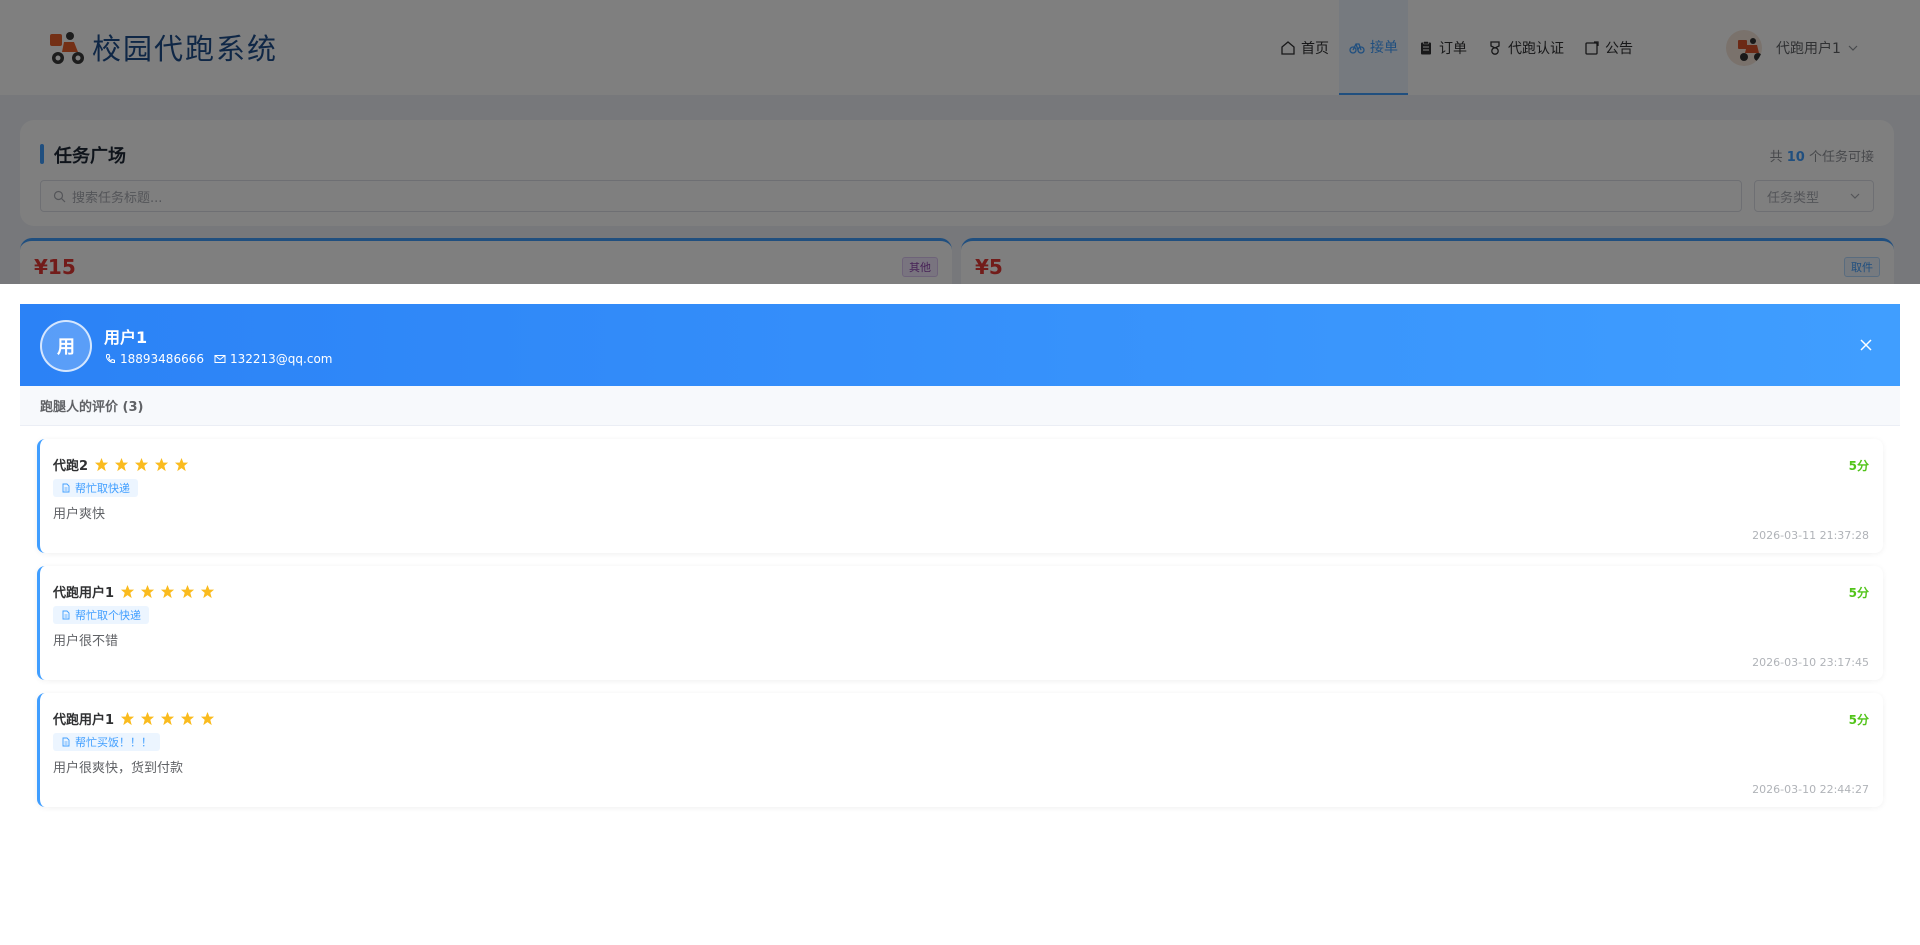 The height and width of the screenshot is (945, 1920). I want to click on contact-info: 18893486666 132213@qq.com, so click(223, 359).